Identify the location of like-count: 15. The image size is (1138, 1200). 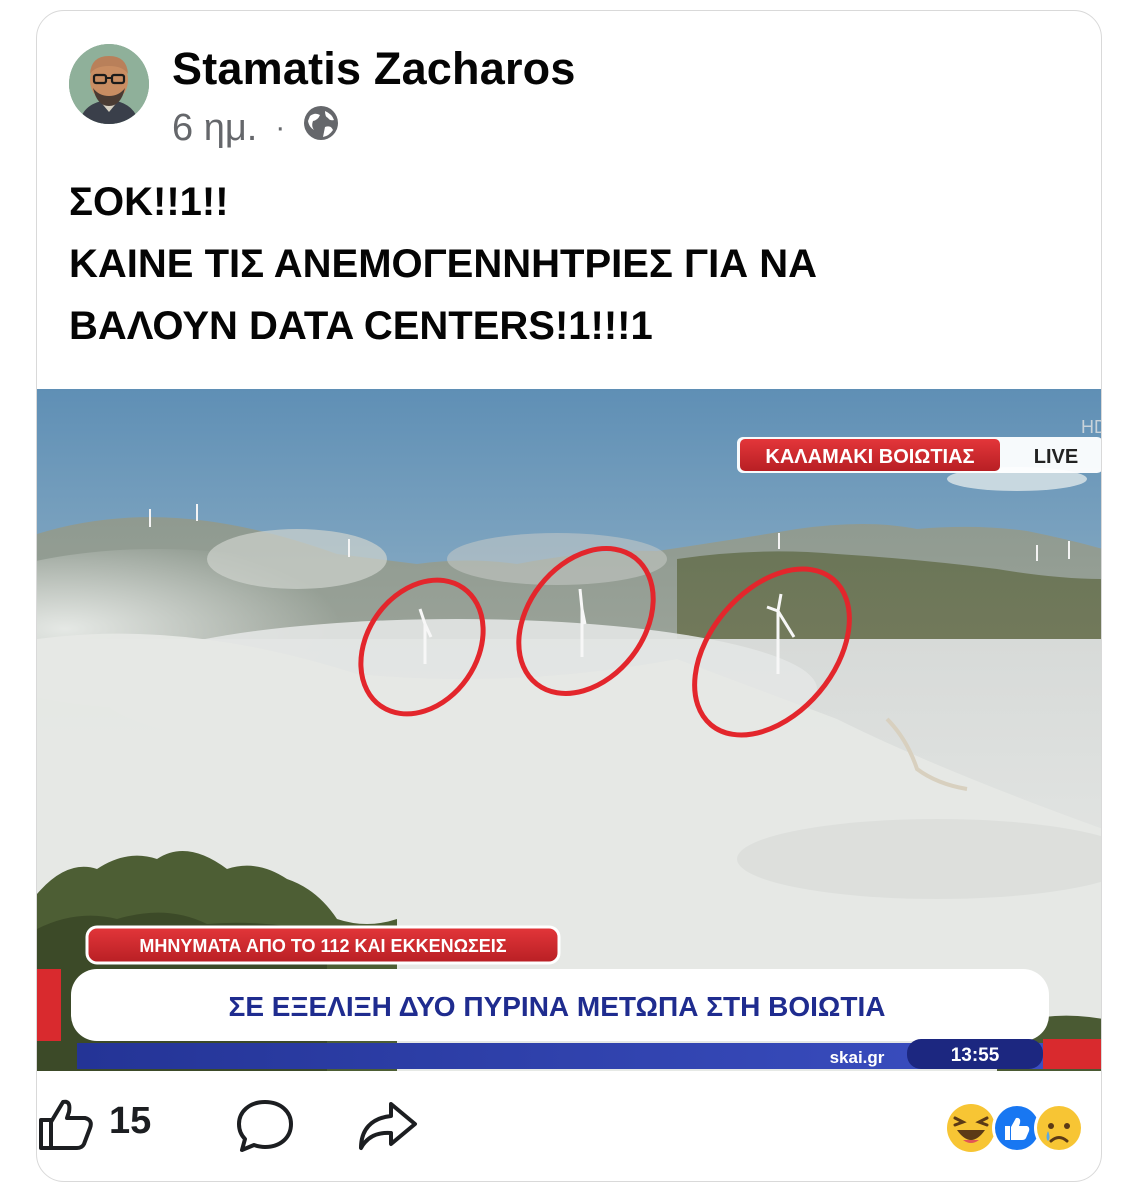
(130, 1121).